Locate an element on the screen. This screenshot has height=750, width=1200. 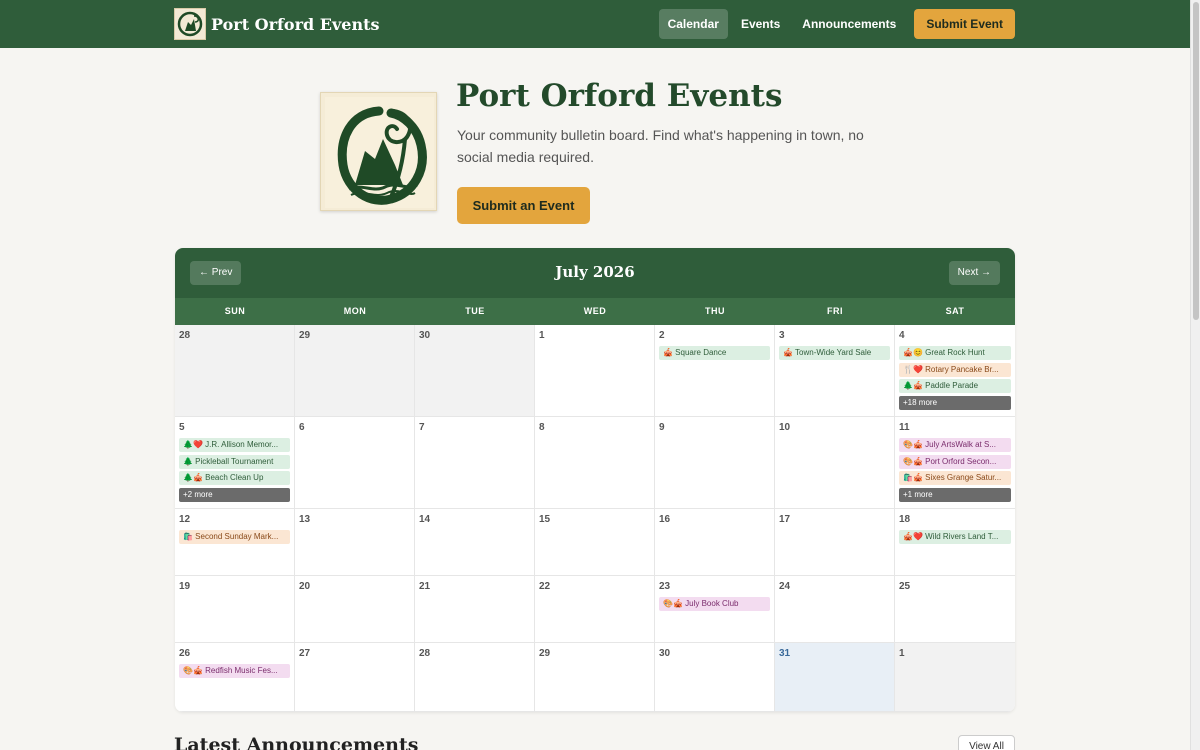
calendar-day-cell: 7 is located at coordinates (475, 463).